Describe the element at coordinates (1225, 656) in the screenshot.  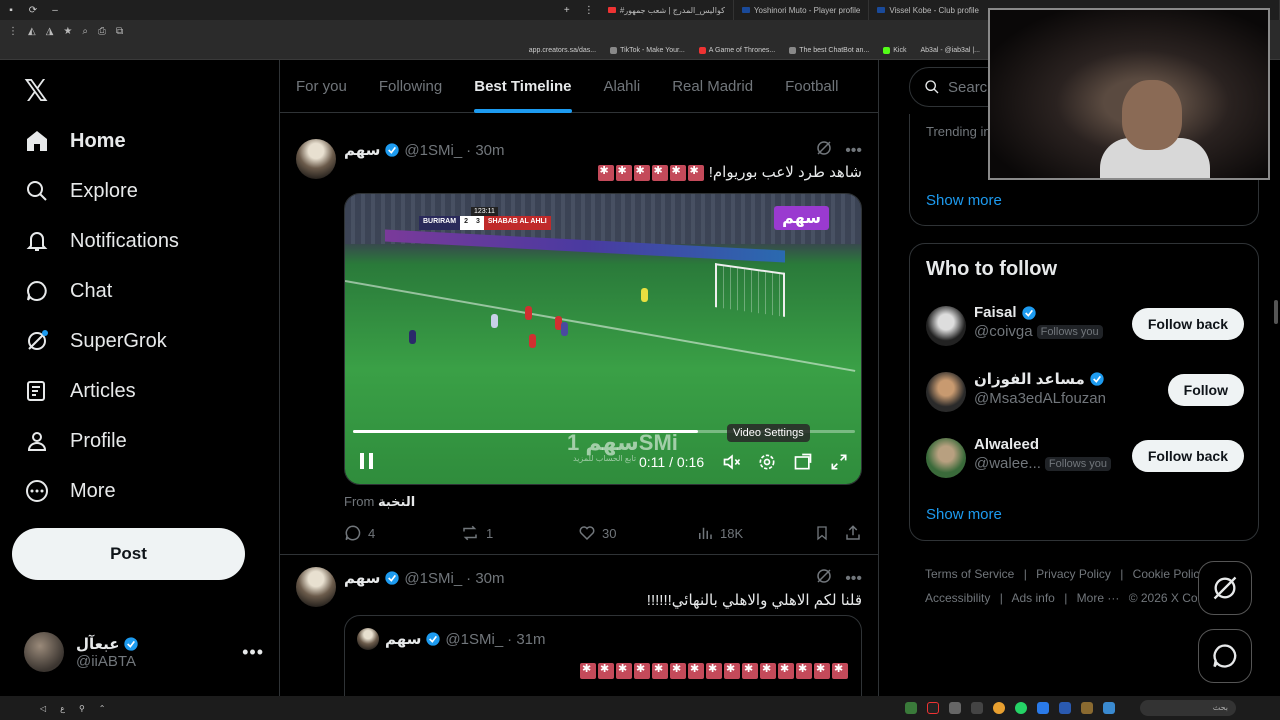
I see `messages-button` at that location.